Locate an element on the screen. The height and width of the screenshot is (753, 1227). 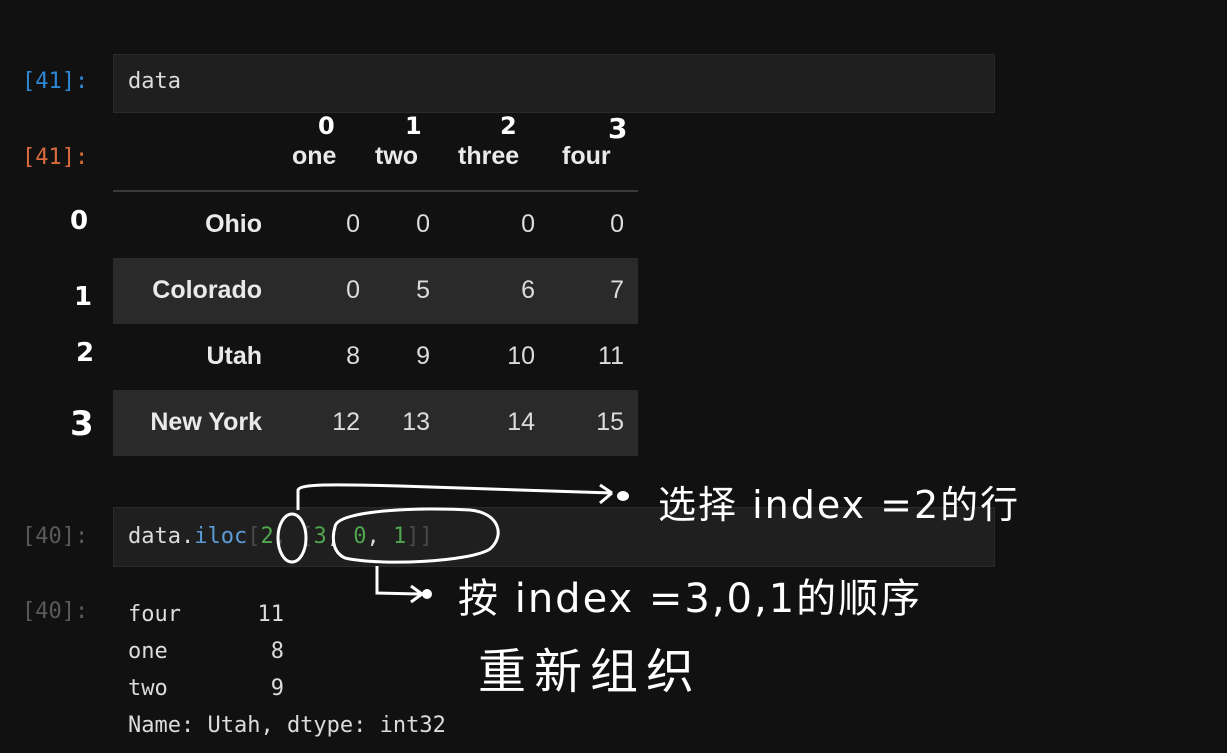
annotation-circle-row is located at coordinates (292, 538).